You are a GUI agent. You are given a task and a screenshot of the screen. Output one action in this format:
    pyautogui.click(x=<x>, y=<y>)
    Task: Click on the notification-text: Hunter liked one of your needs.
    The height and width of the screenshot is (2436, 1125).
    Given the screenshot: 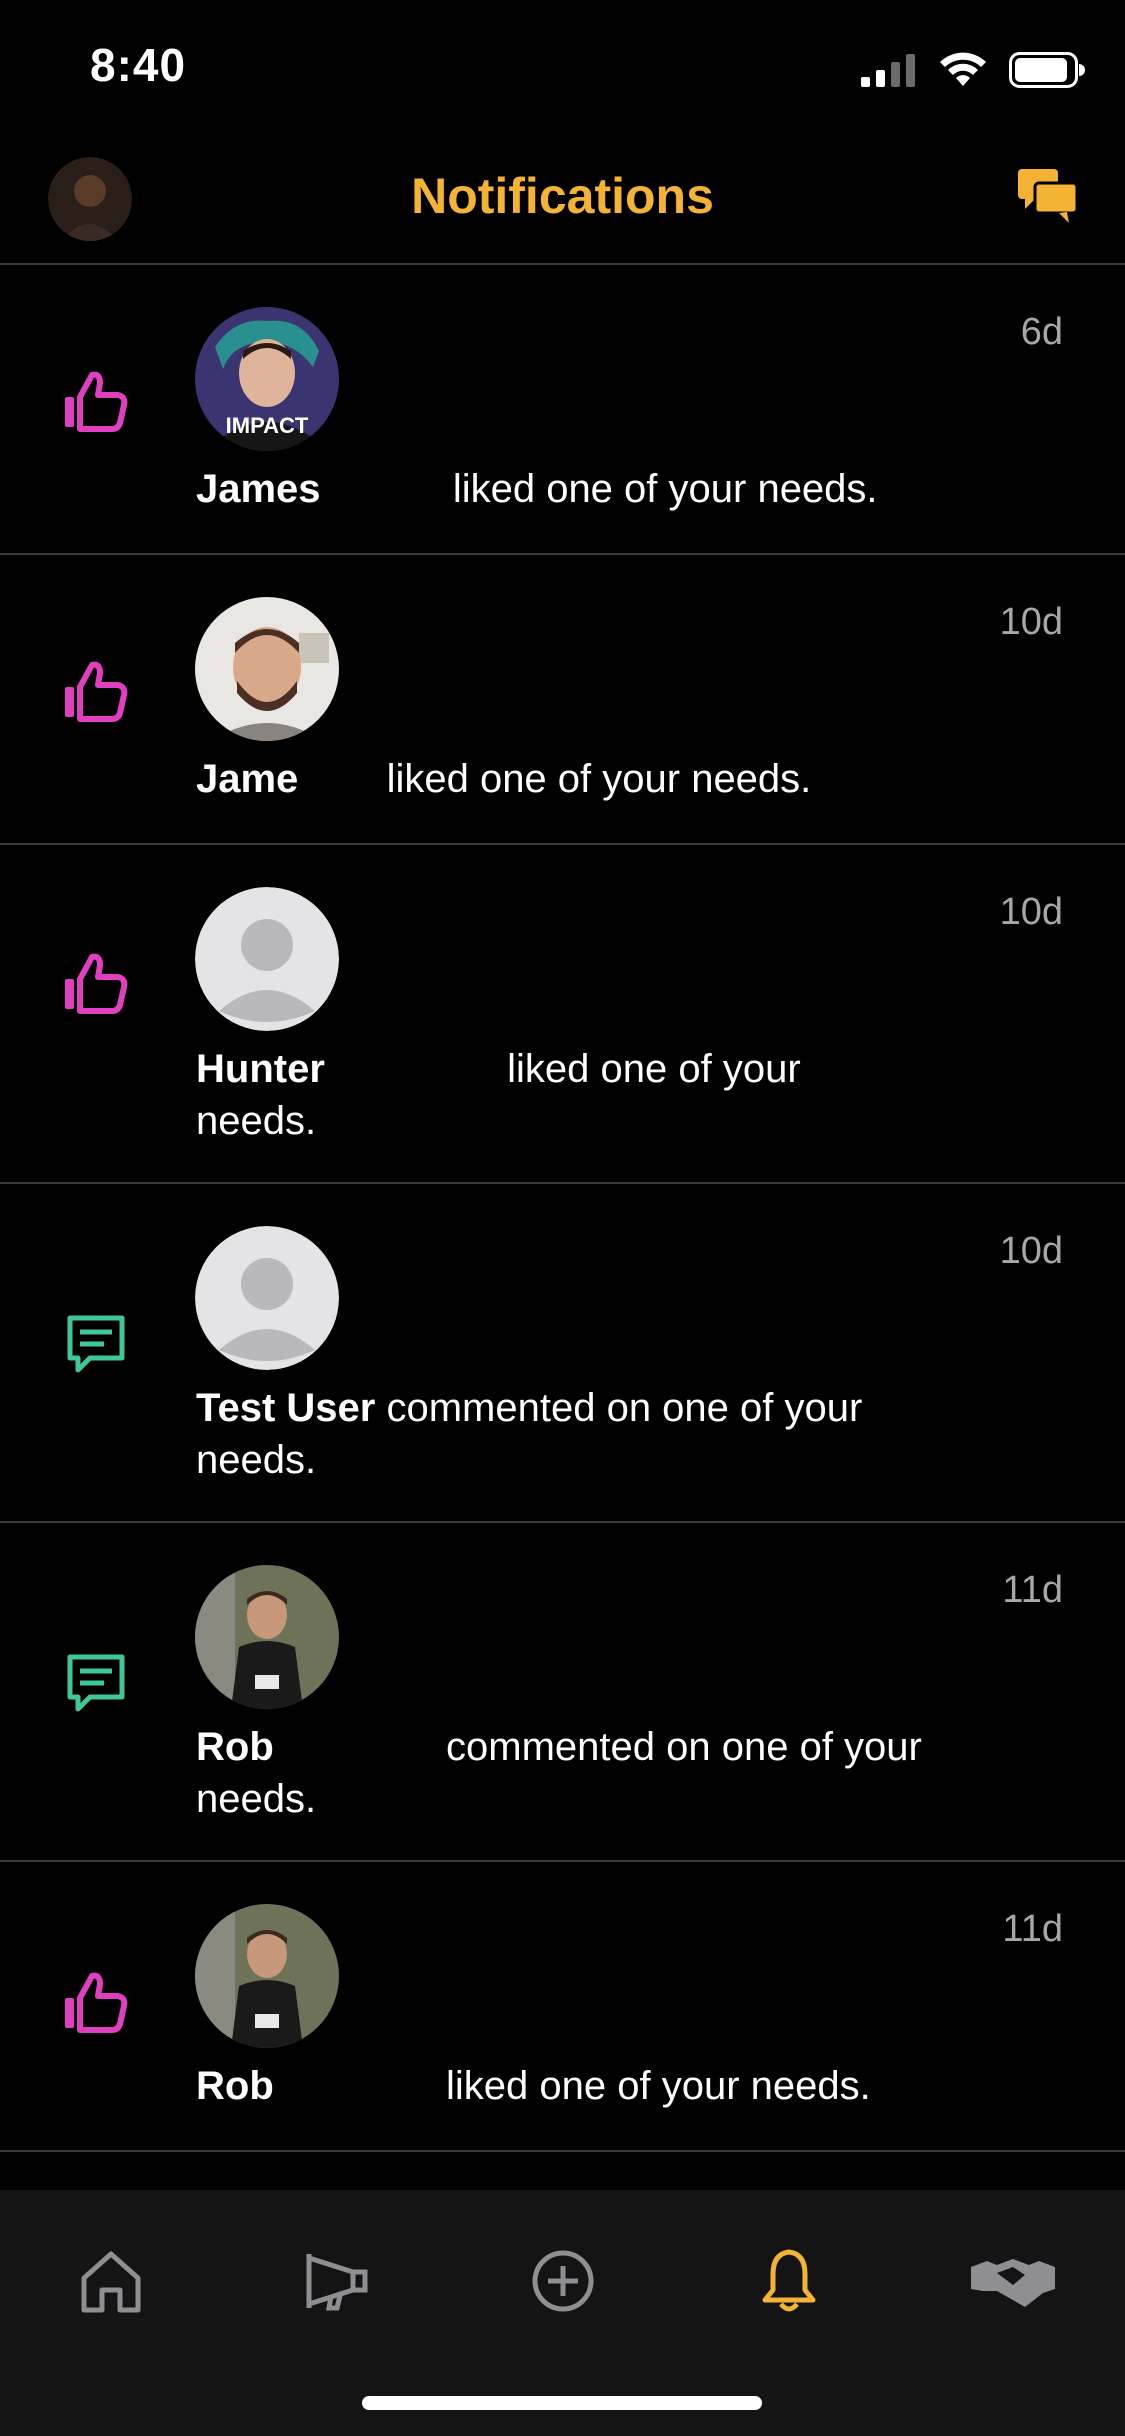 What is the action you would take?
    pyautogui.click(x=536, y=1095)
    